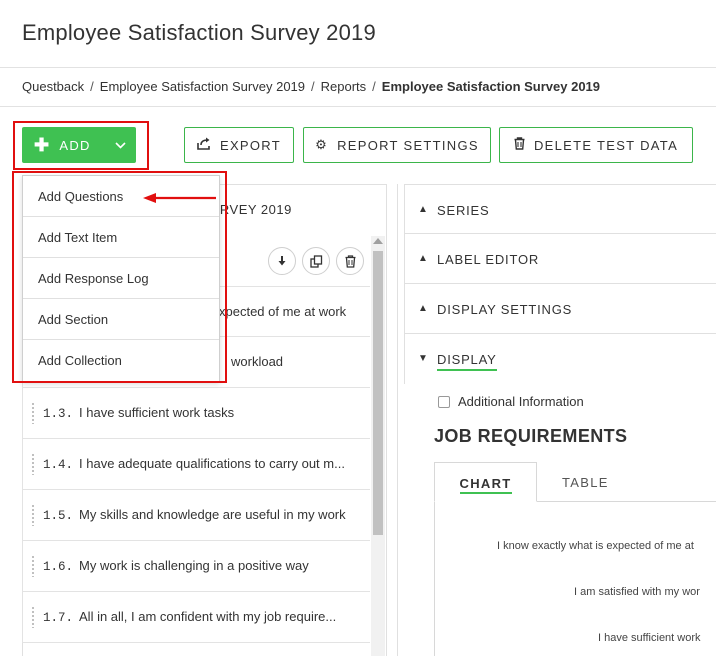  I want to click on title-bar: Employee Satisfaction Survey 2019, so click(358, 34).